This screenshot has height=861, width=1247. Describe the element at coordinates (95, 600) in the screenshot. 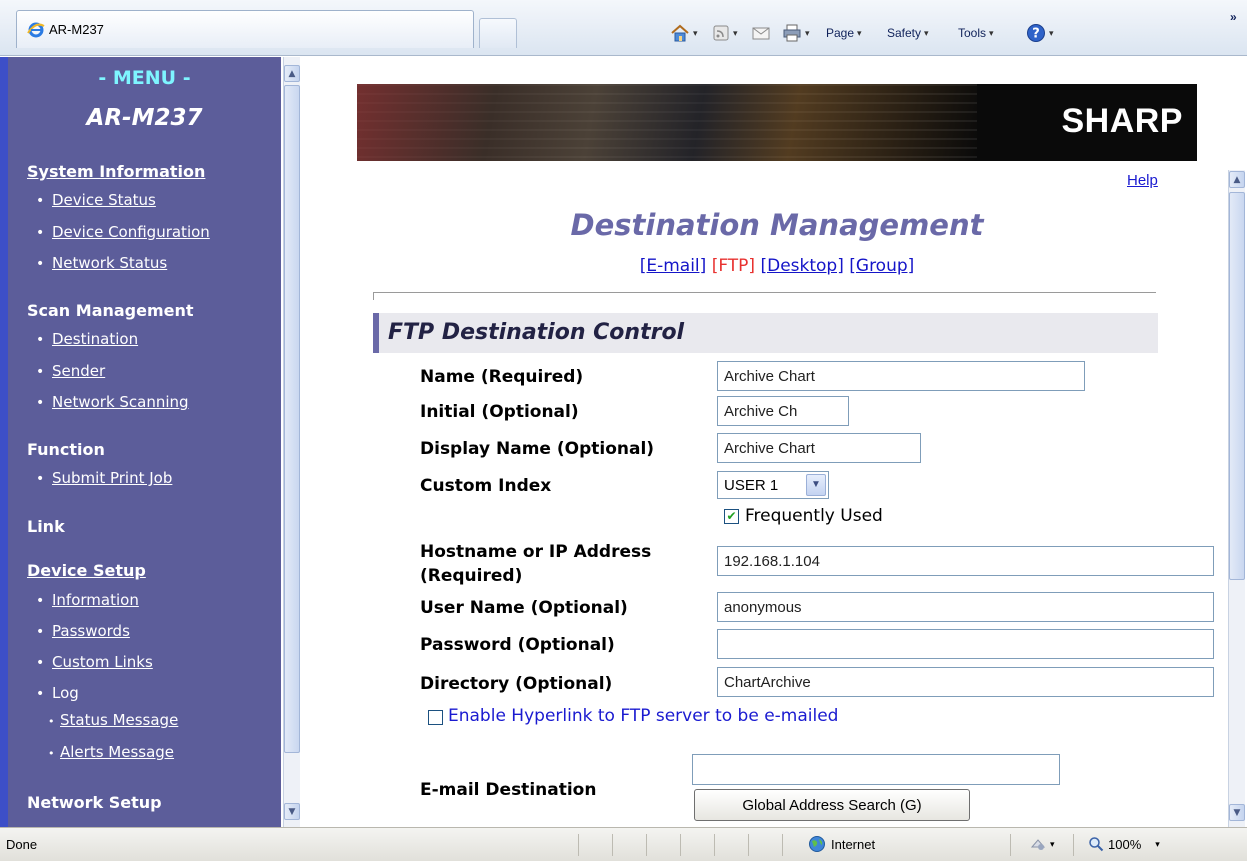

I see `menu-item-label: Information` at that location.